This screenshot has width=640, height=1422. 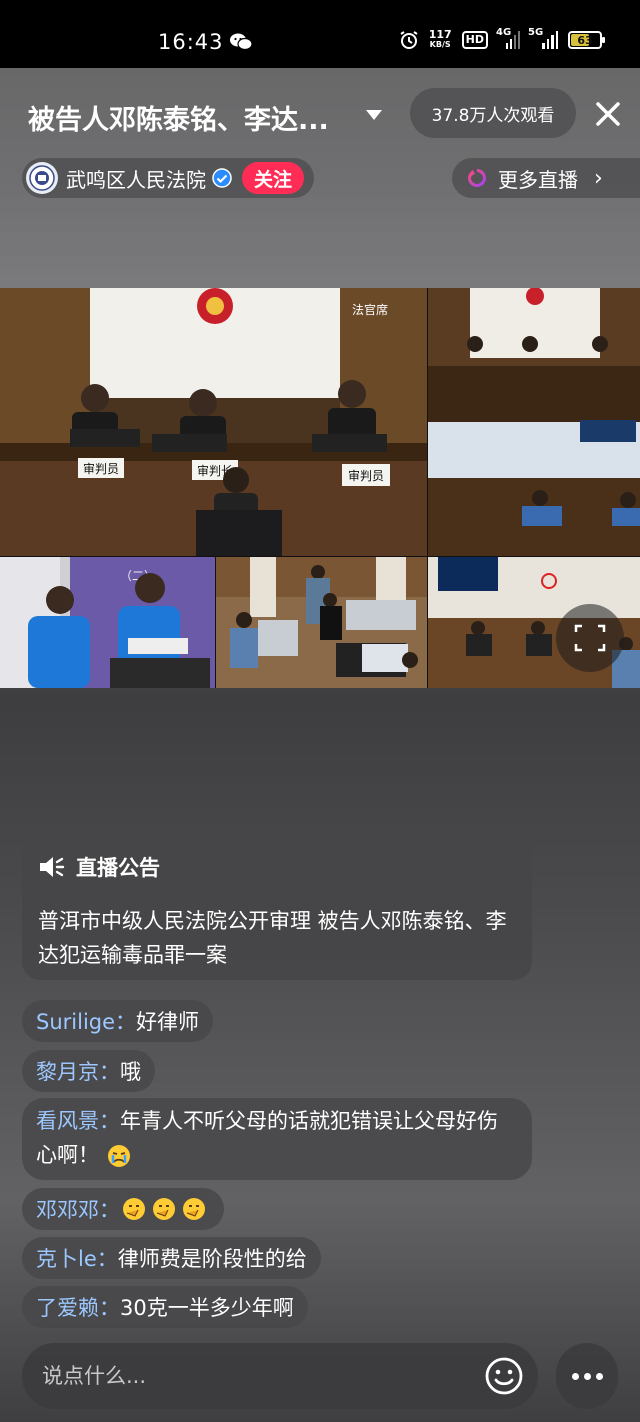 I want to click on follow-button: 关注, so click(x=273, y=178).